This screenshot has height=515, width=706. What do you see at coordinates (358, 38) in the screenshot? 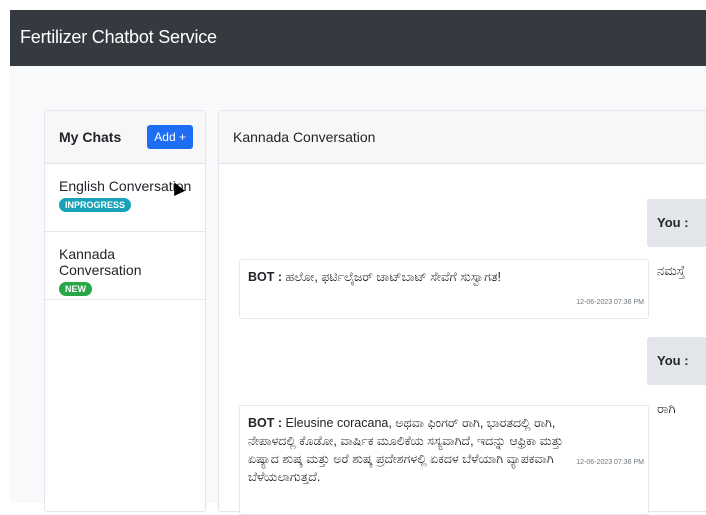
I see `navbar: Fertilizer Chatbot Service` at bounding box center [358, 38].